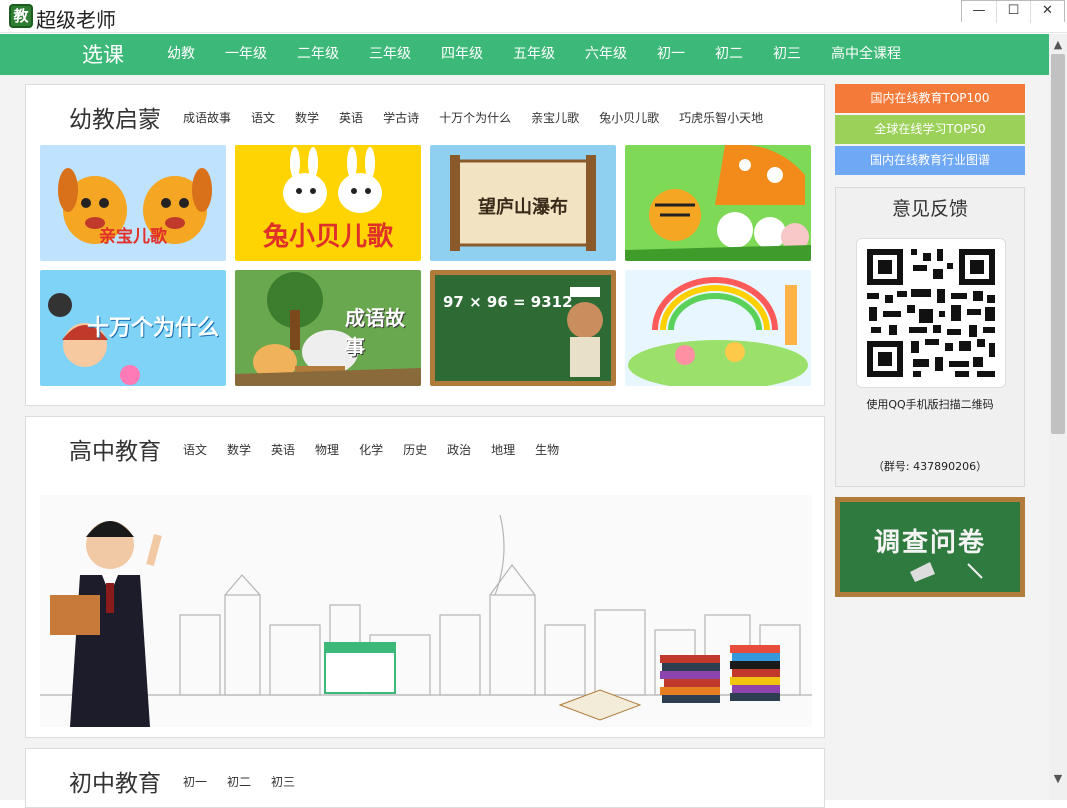 This screenshot has height=808, width=1067. What do you see at coordinates (462, 54) in the screenshot?
I see `nav-item-grade4: 四年级` at bounding box center [462, 54].